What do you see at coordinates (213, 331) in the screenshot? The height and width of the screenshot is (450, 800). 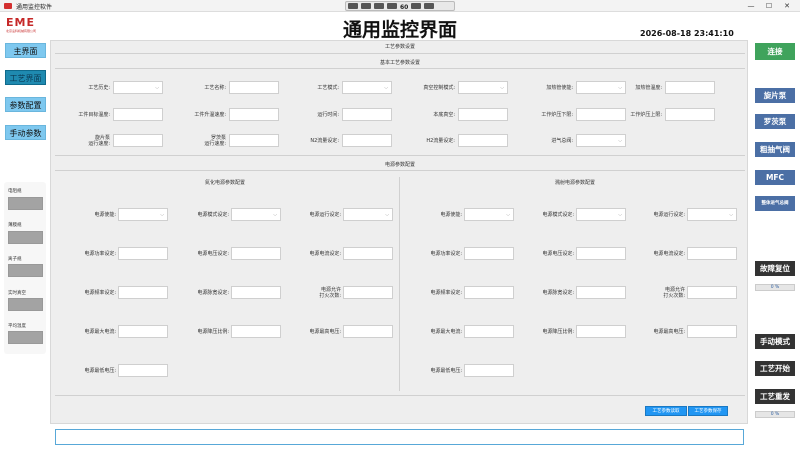 I see `field-label: 电源降压比例:` at bounding box center [213, 331].